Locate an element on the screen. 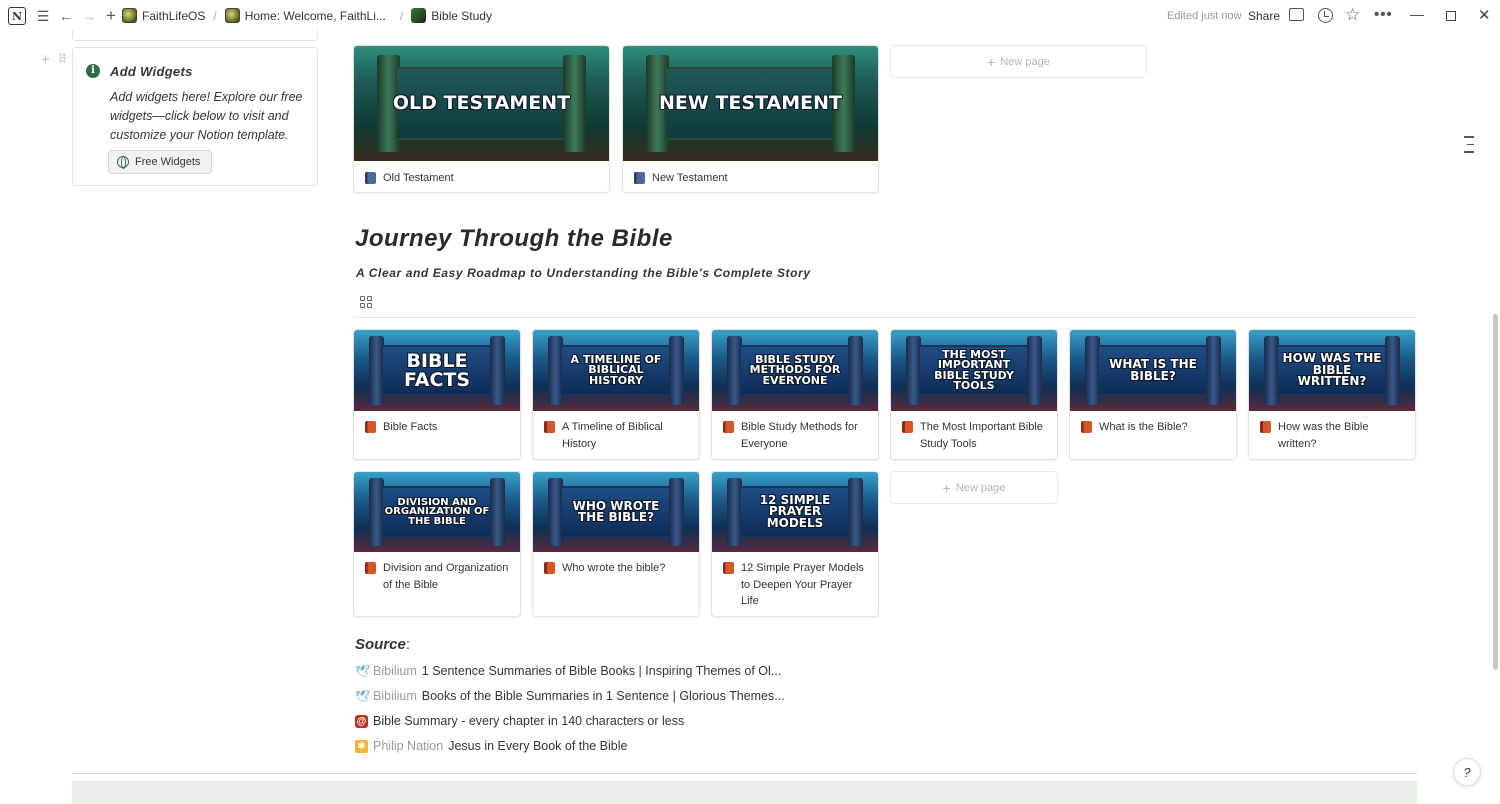 This screenshot has width=1500, height=804. cover-text: A TIMELINE OF BIBLICAL HISTORY is located at coordinates (616, 369).